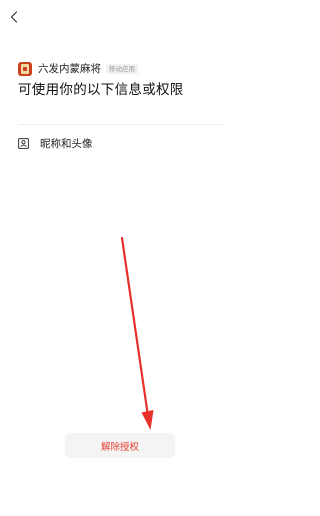 The width and height of the screenshot is (320, 516). Describe the element at coordinates (121, 124) in the screenshot. I see `divider` at that location.